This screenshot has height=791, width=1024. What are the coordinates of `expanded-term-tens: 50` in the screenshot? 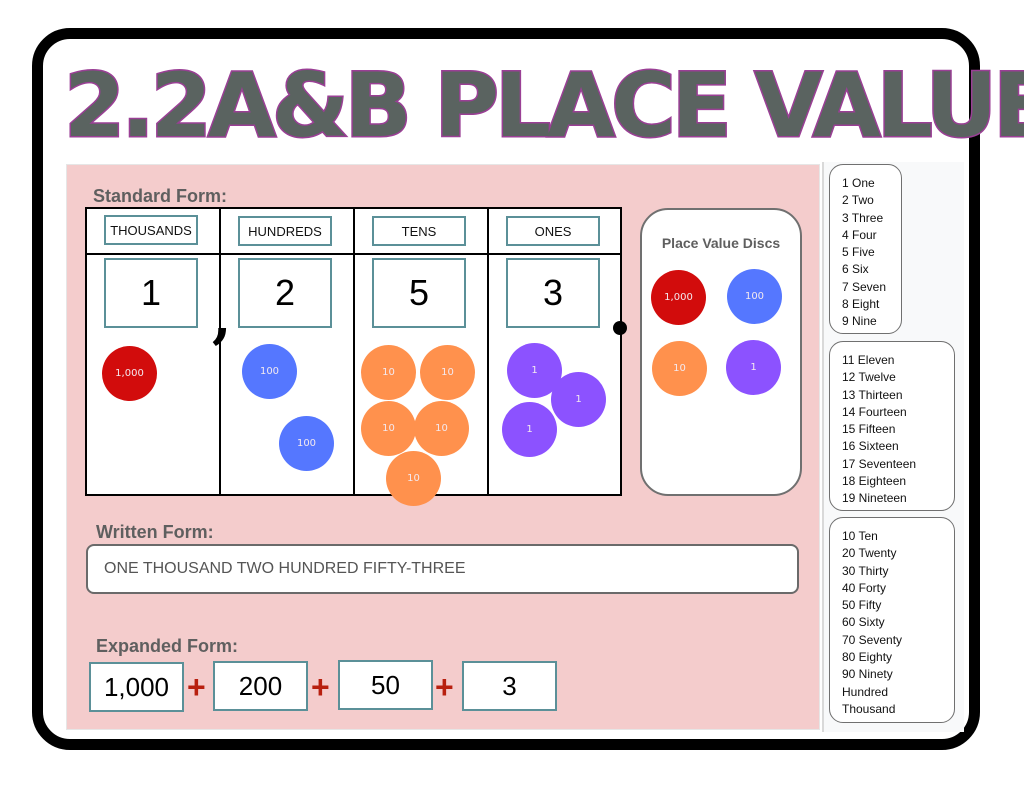 It's located at (385, 685).